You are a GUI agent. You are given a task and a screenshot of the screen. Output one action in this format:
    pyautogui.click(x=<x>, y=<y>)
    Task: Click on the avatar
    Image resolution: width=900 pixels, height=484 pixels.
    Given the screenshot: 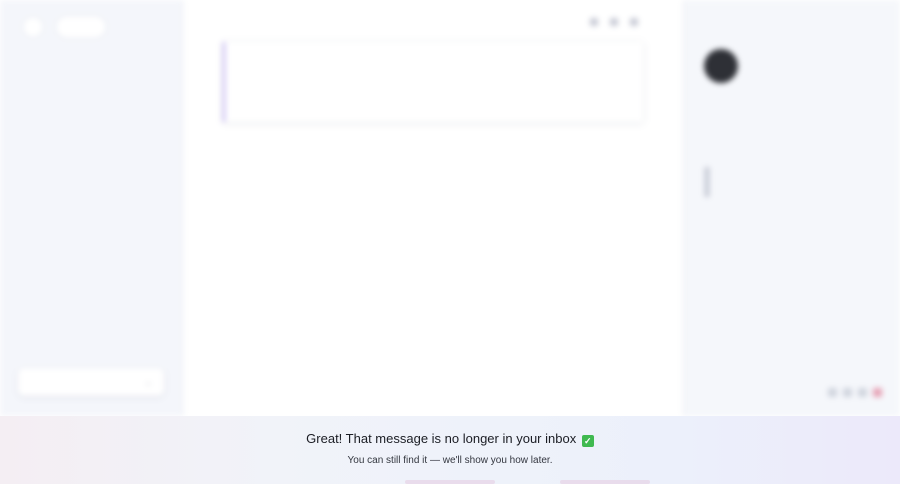 What is the action you would take?
    pyautogui.click(x=33, y=27)
    